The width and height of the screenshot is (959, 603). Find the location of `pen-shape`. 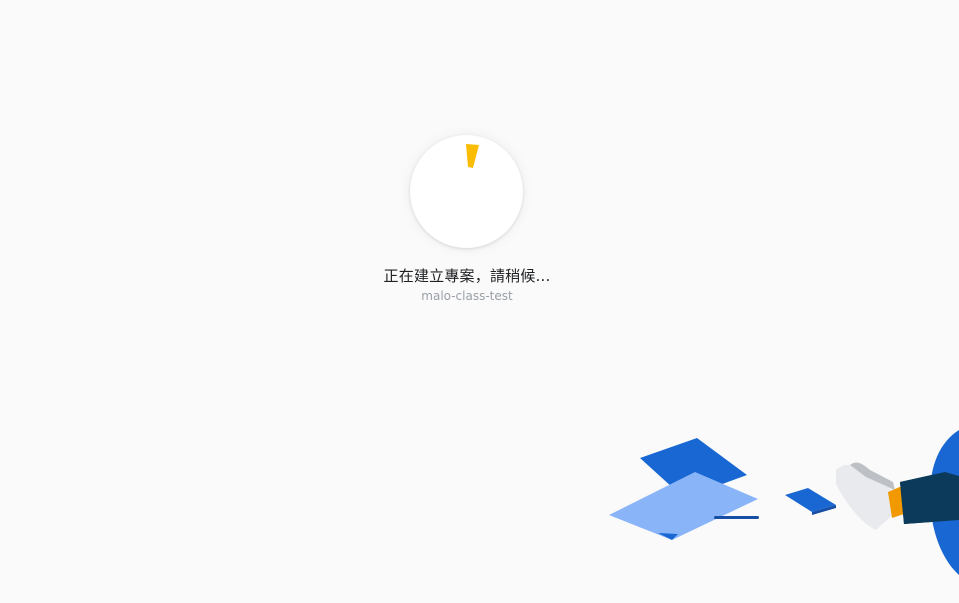

pen-shape is located at coordinates (736, 517).